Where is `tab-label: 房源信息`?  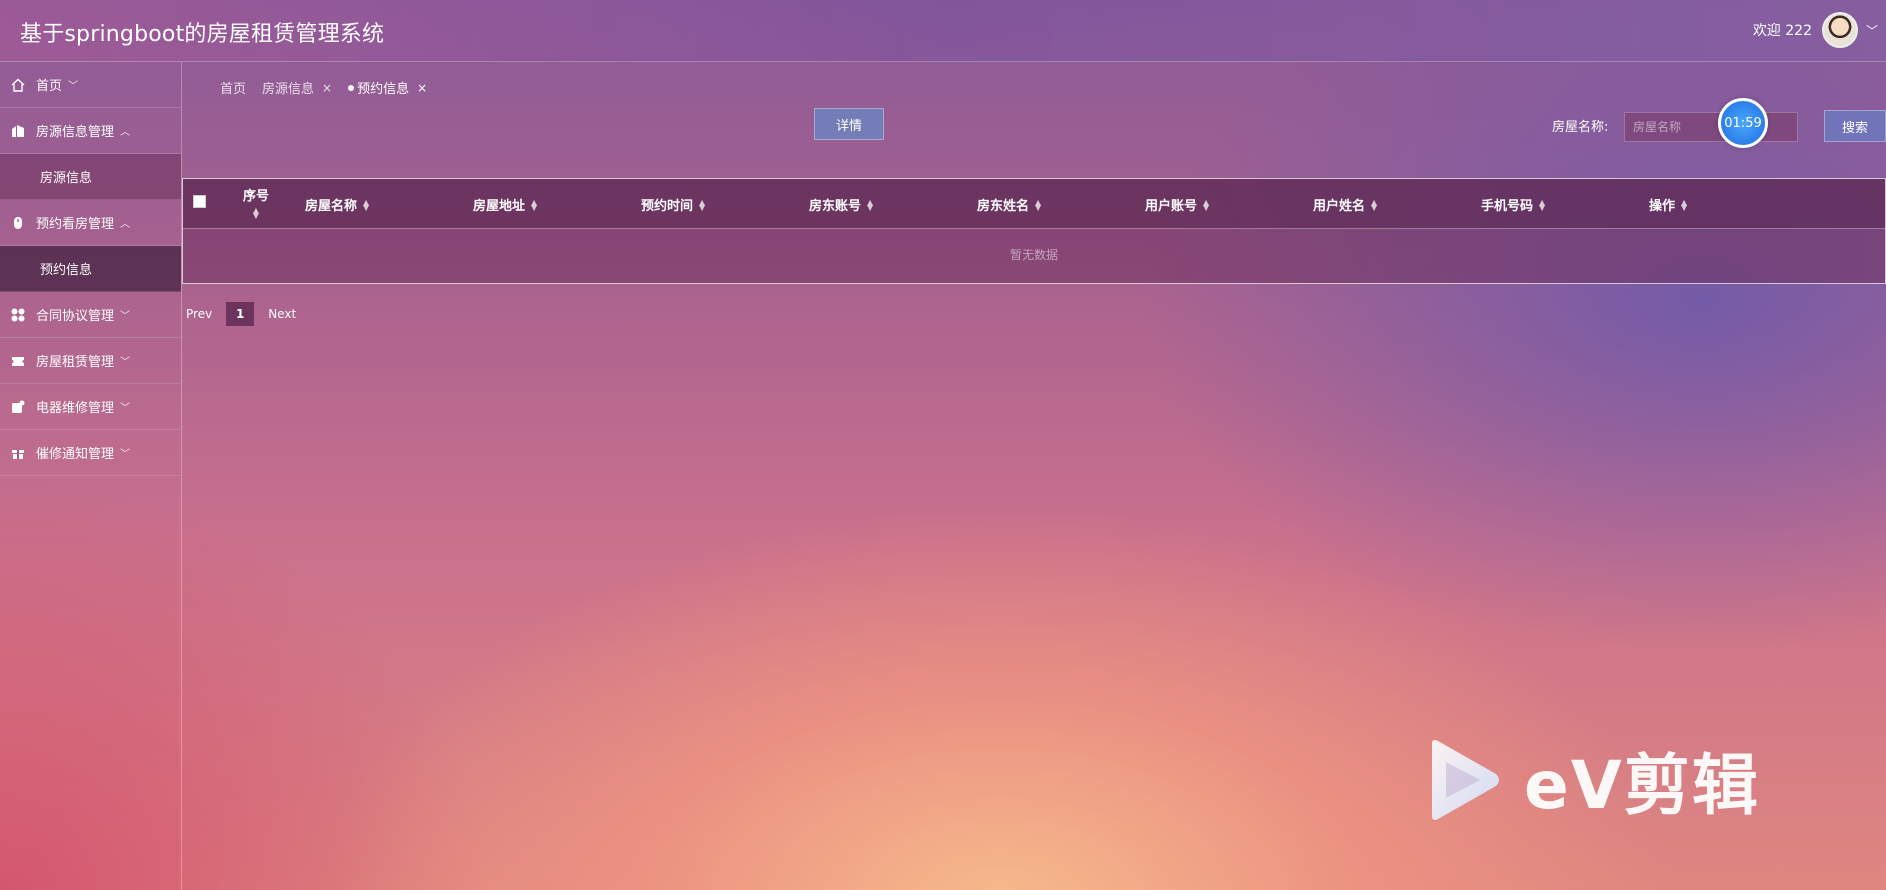
tab-label: 房源信息 is located at coordinates (288, 89).